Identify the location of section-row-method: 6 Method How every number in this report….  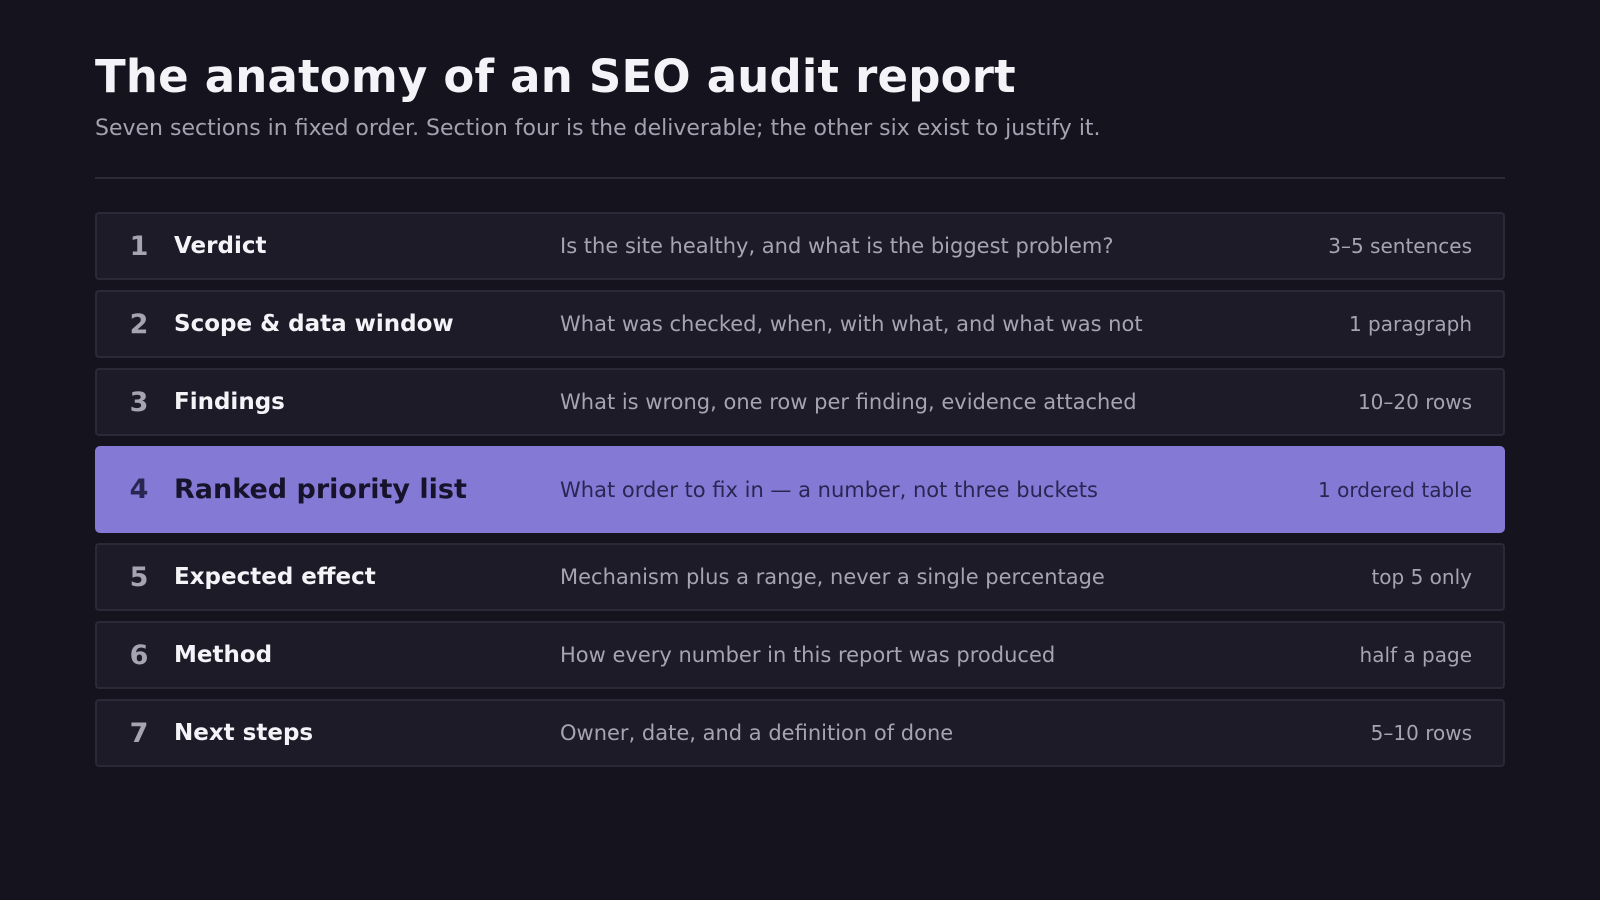
(800, 655).